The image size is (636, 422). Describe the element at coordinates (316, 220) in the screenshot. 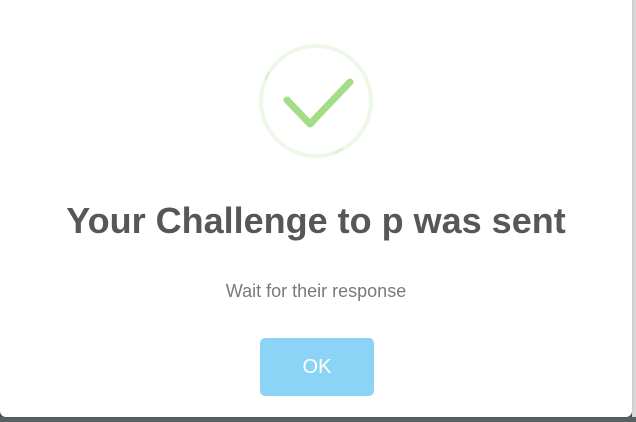

I see `dialog-title: Your Challenge to p was sent` at that location.